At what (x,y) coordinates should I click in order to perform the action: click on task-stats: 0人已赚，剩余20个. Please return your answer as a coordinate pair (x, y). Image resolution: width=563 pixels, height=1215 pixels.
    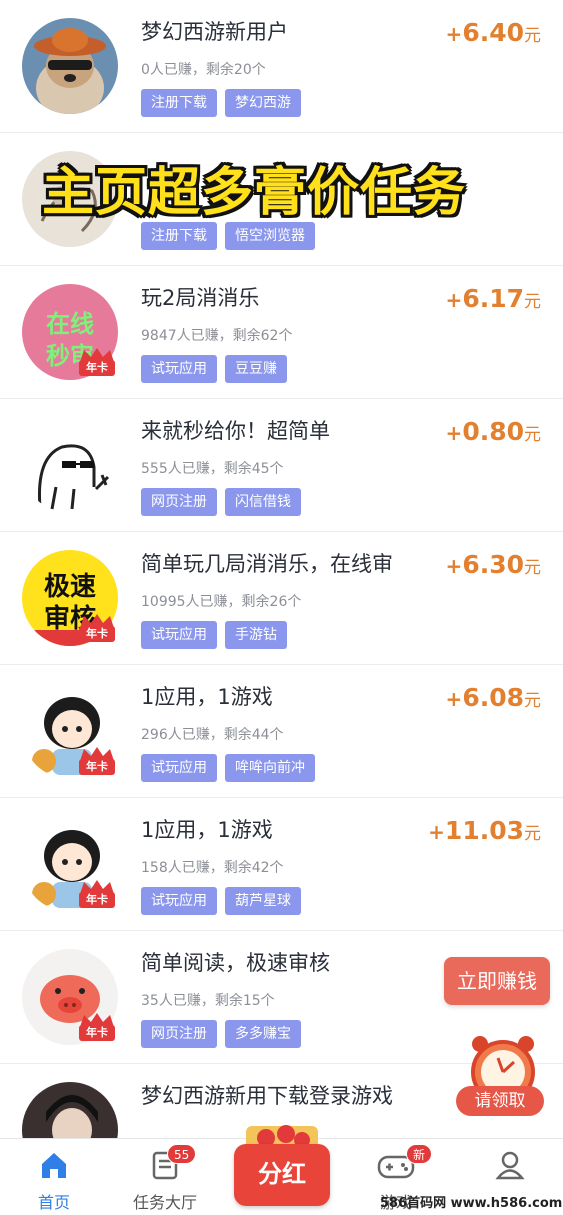
    Looking at the image, I should click on (203, 70).